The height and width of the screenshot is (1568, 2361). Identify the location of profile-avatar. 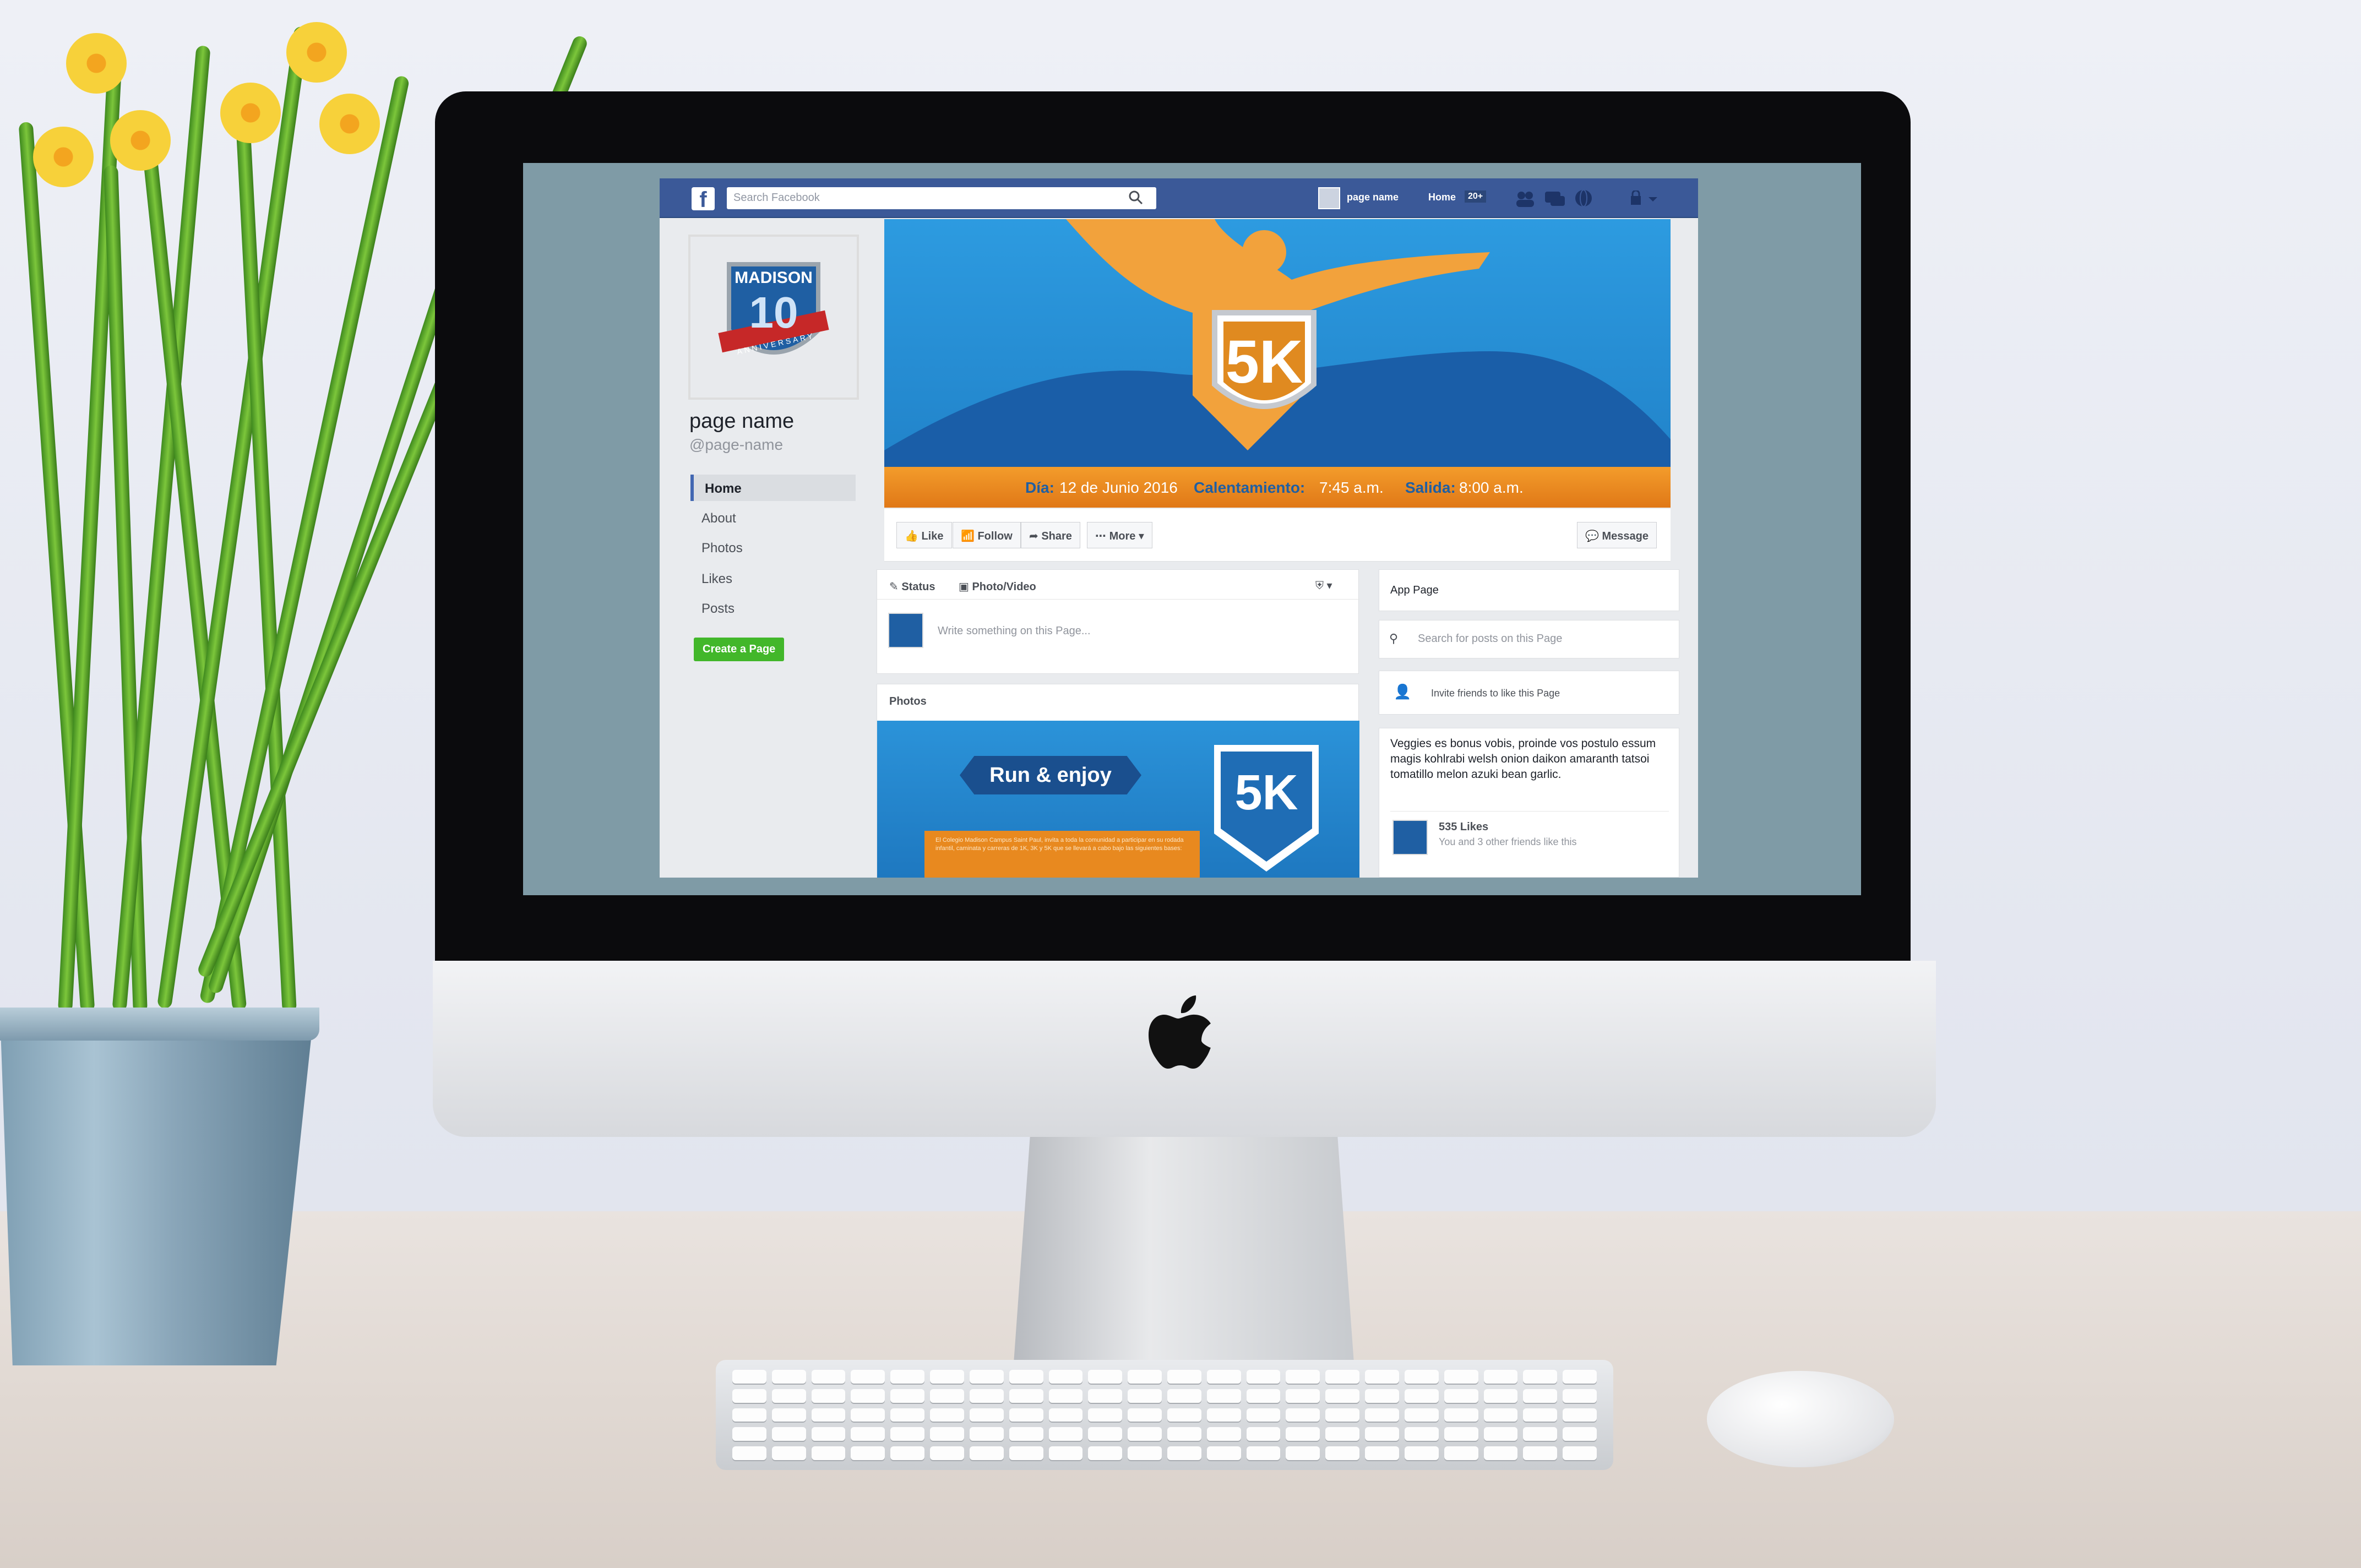
(1329, 198).